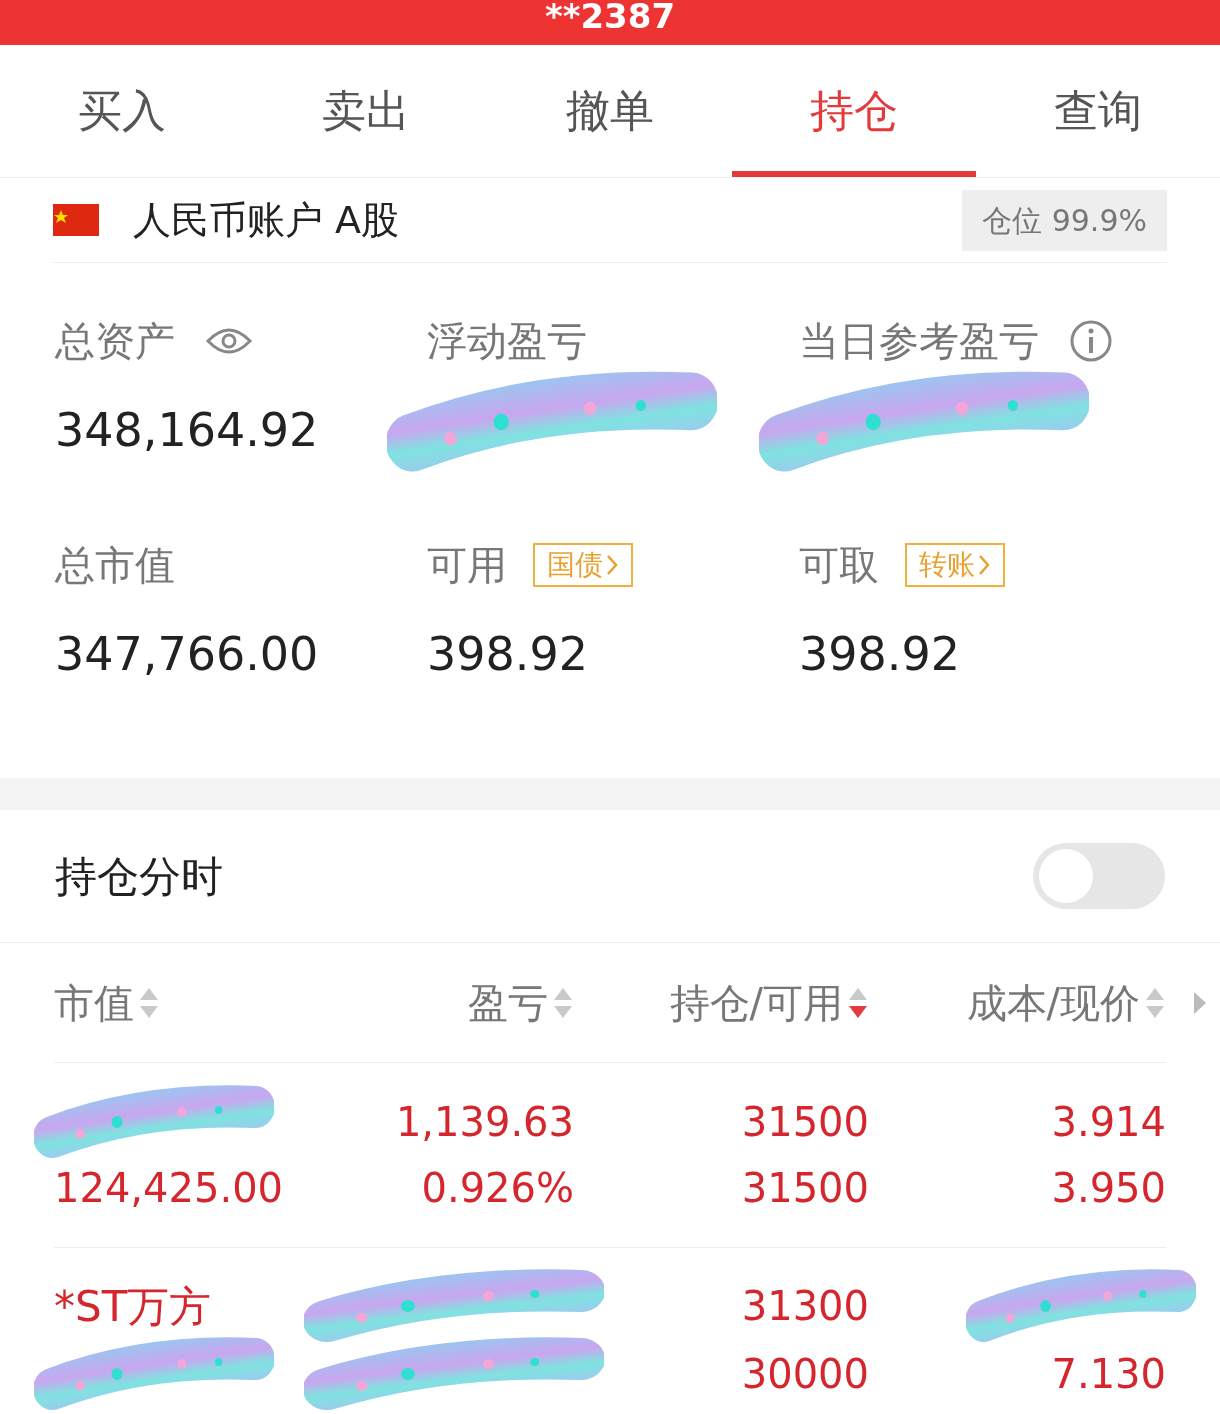 This screenshot has width=1220, height=1414. I want to click on available-quantity: 31500, so click(805, 1188).